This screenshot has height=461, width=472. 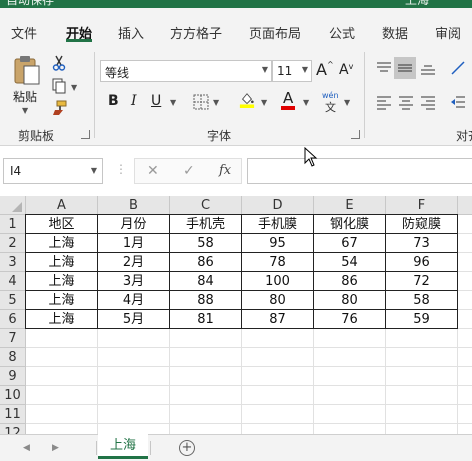 What do you see at coordinates (134, 414) in the screenshot?
I see `cell-b11` at bounding box center [134, 414].